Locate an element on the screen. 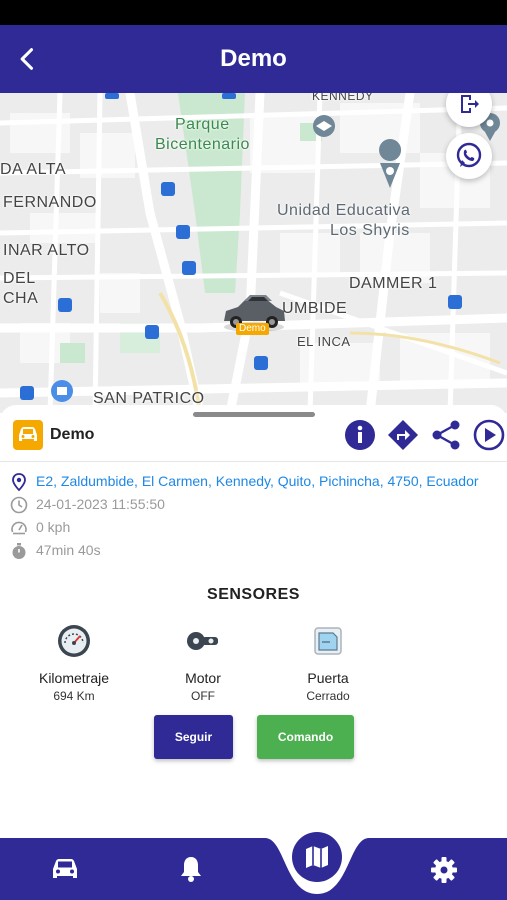 The height and width of the screenshot is (900, 507). sensor-name: Kilometraje is located at coordinates (74, 678).